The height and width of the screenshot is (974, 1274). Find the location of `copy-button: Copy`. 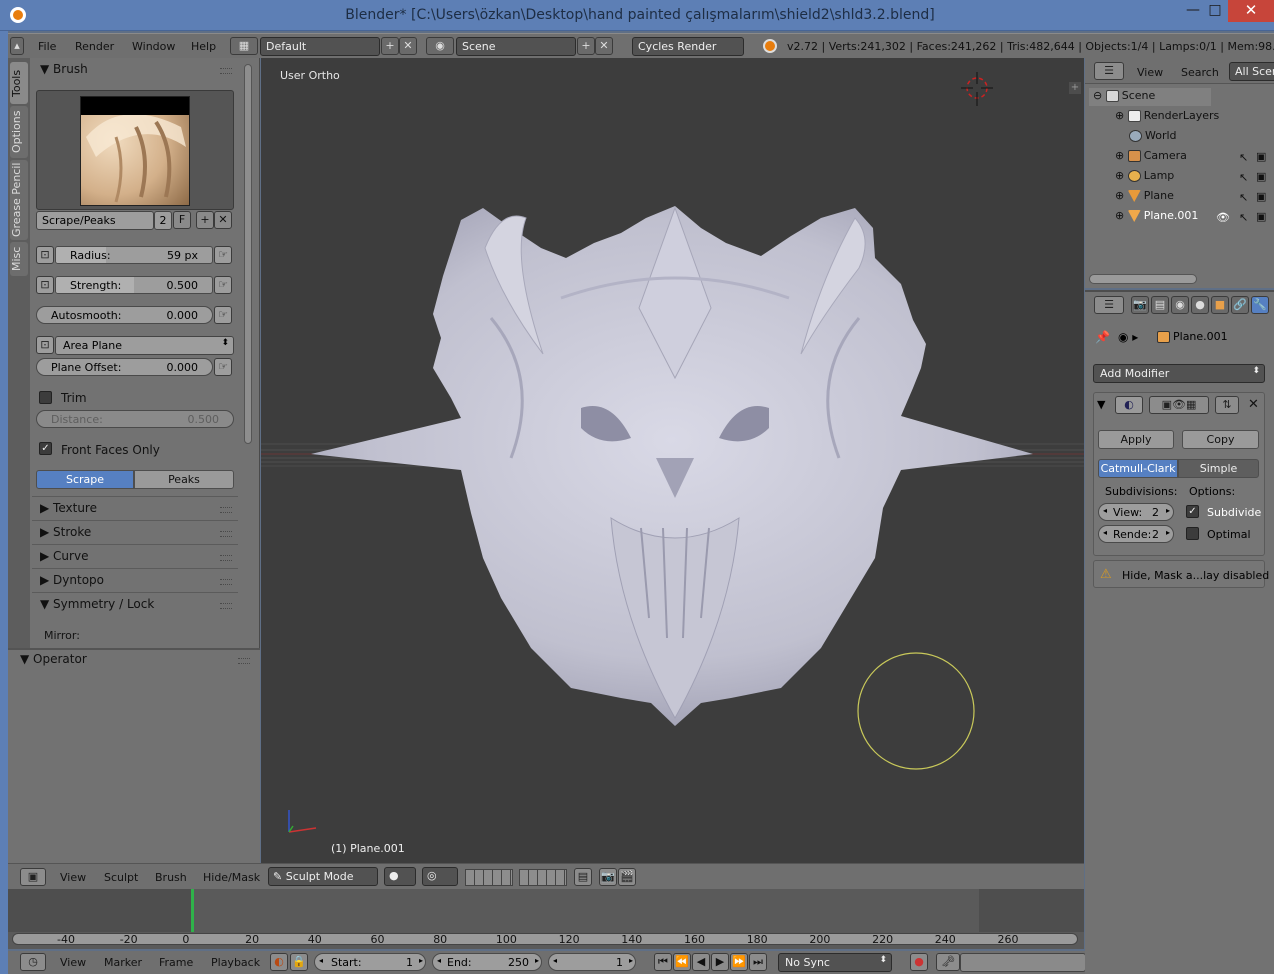

copy-button: Copy is located at coordinates (1220, 439).